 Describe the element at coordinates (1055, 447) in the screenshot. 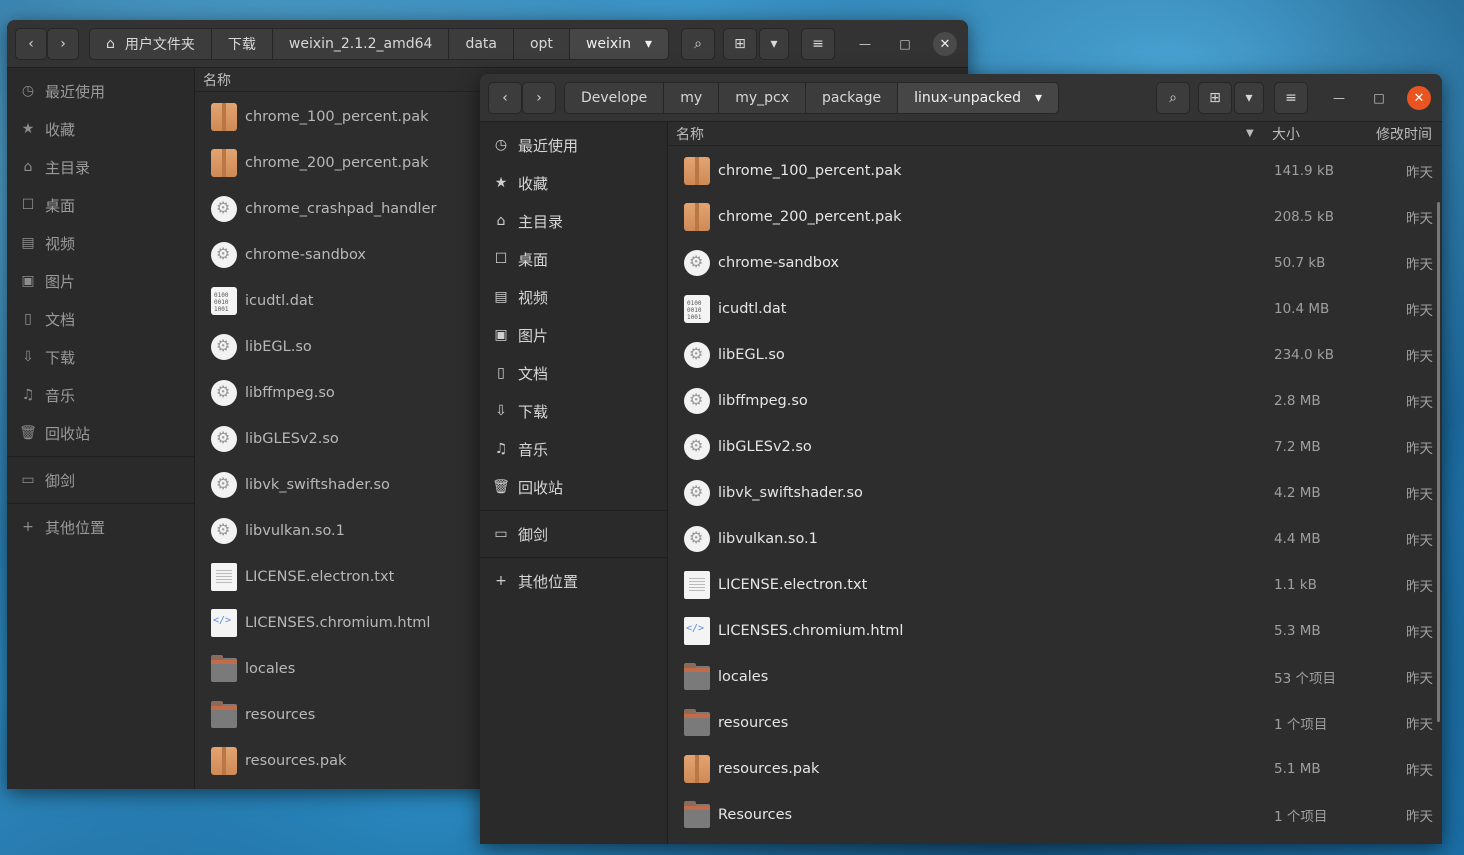

I see `file-row: libGLESv2.so 7.2 MB 昨天` at that location.